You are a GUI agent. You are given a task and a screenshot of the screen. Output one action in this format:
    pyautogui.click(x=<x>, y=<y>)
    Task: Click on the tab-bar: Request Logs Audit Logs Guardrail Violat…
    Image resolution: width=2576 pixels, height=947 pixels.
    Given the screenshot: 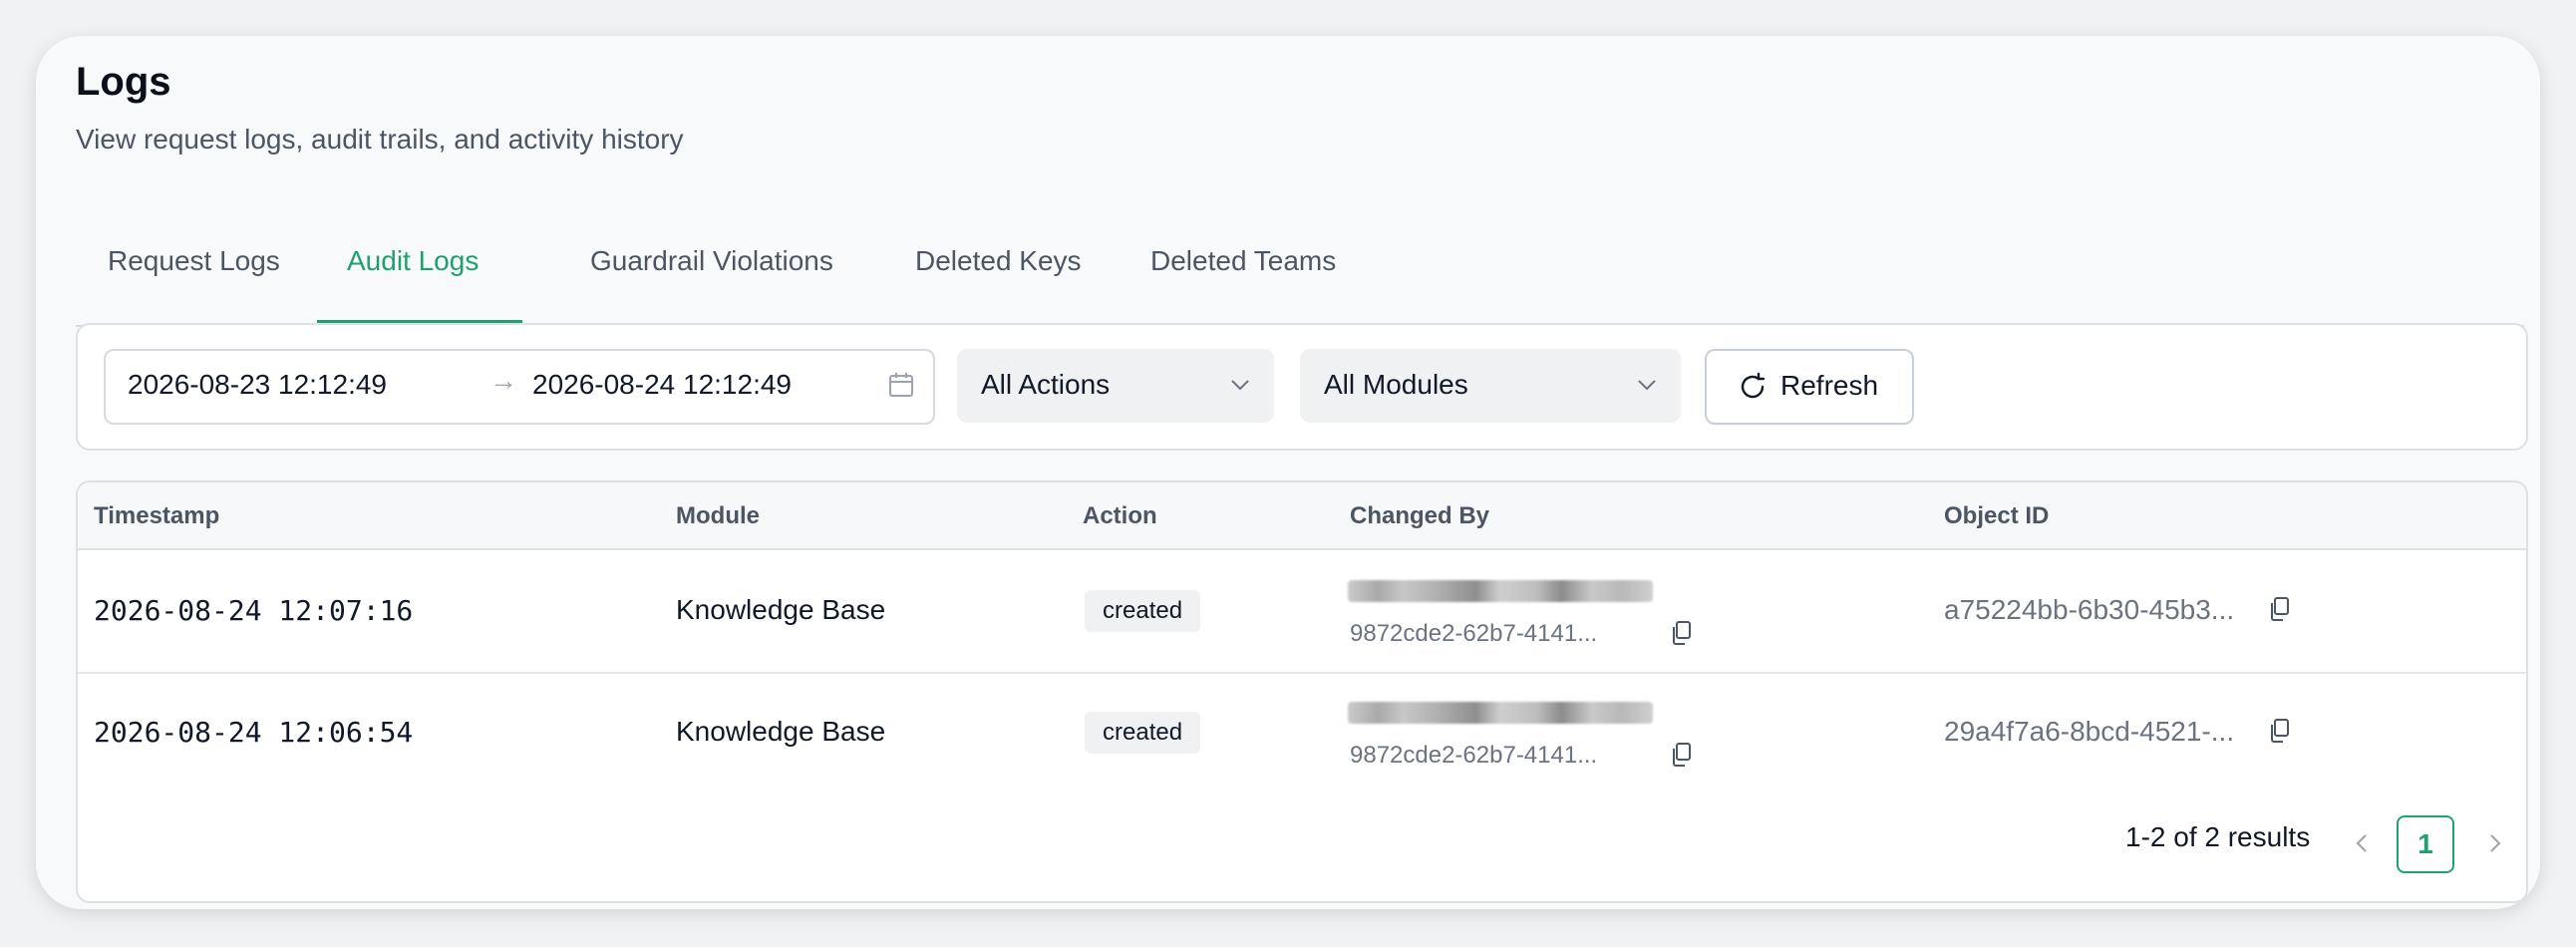 What is the action you would take?
    pyautogui.click(x=1300, y=271)
    